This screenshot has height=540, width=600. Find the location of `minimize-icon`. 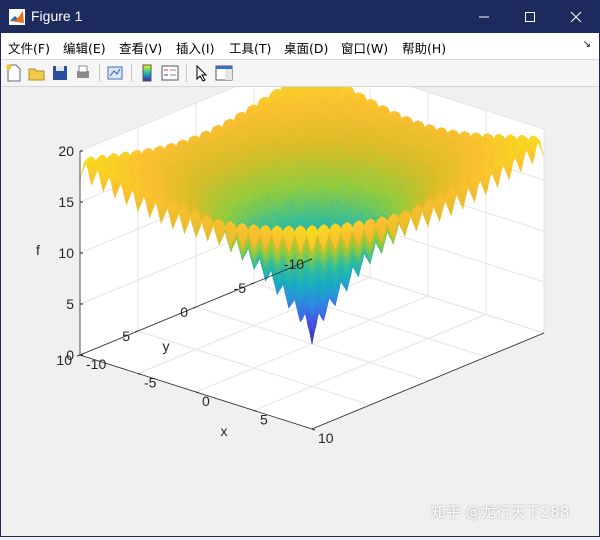

minimize-icon is located at coordinates (484, 17).